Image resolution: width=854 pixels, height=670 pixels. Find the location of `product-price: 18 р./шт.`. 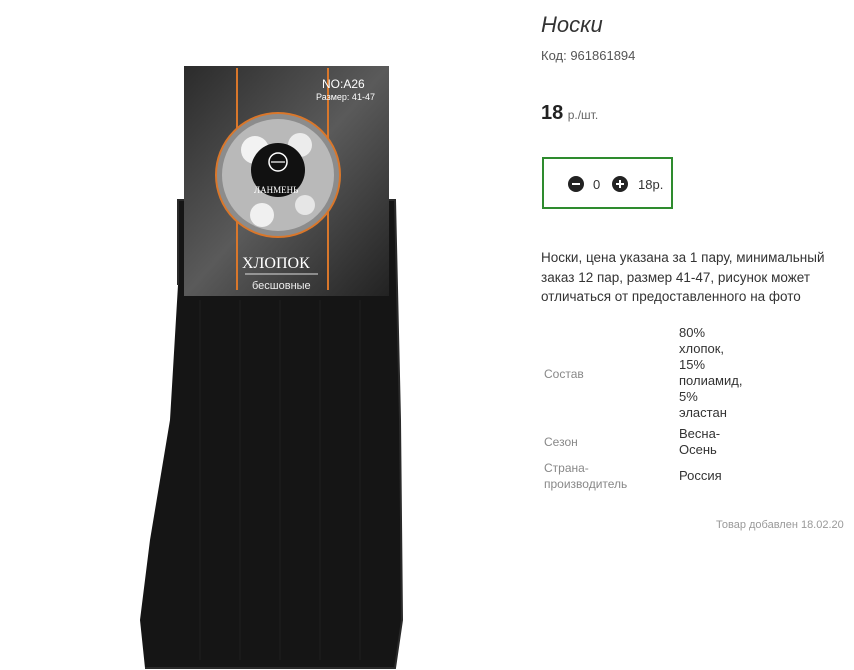

product-price: 18 р./шт. is located at coordinates (569, 113).